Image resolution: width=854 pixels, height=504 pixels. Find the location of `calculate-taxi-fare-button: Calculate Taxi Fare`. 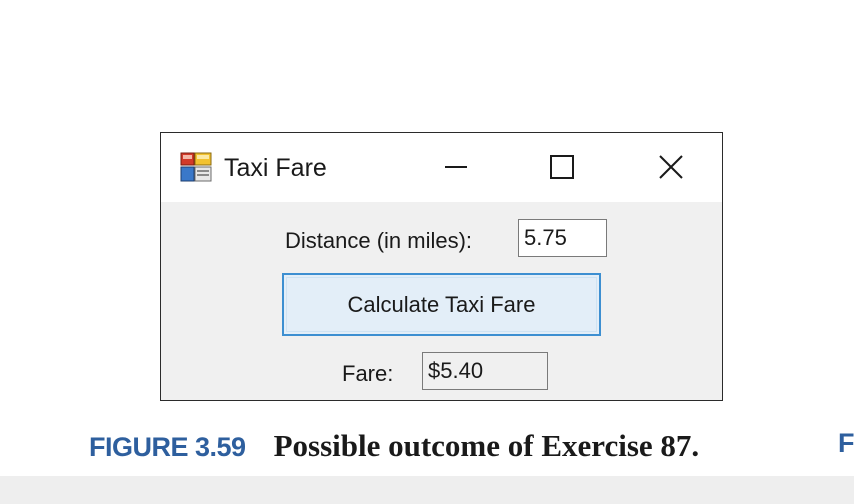

calculate-taxi-fare-button: Calculate Taxi Fare is located at coordinates (441, 304).